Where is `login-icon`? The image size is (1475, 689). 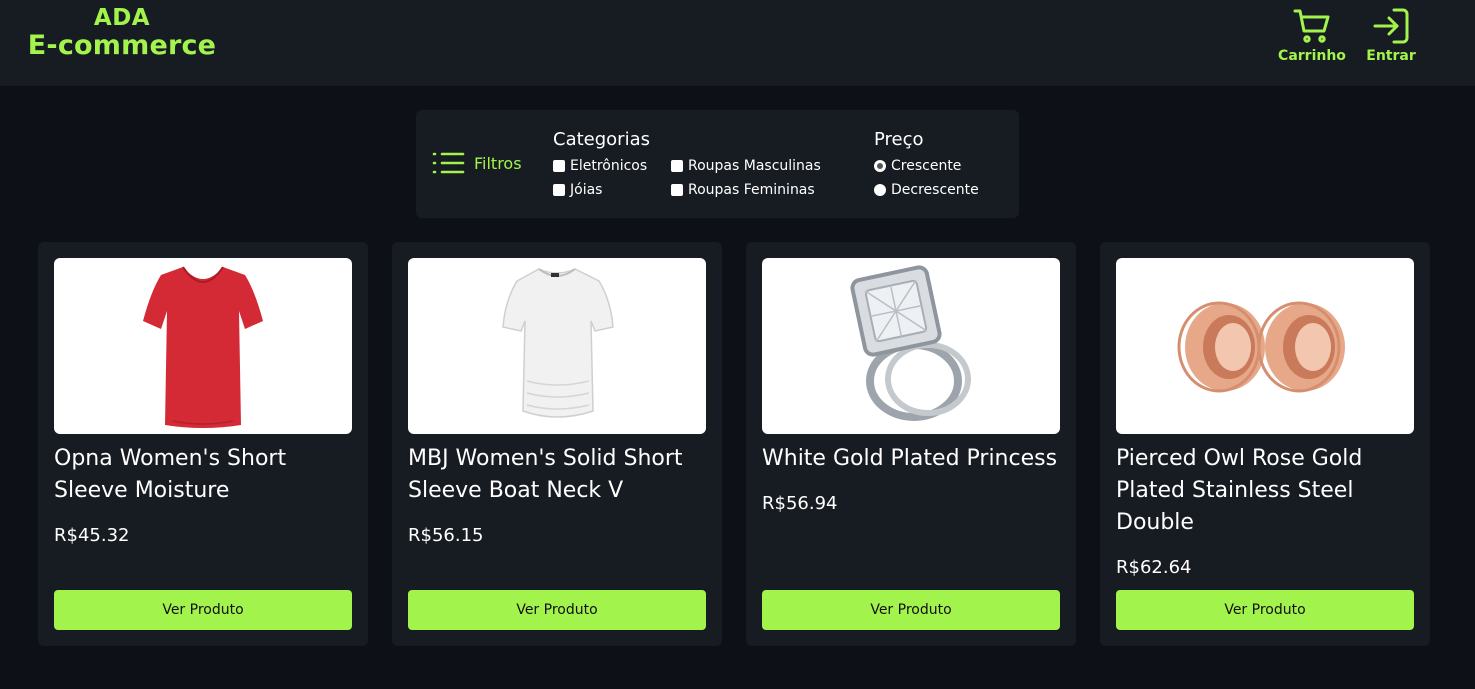 login-icon is located at coordinates (1391, 26).